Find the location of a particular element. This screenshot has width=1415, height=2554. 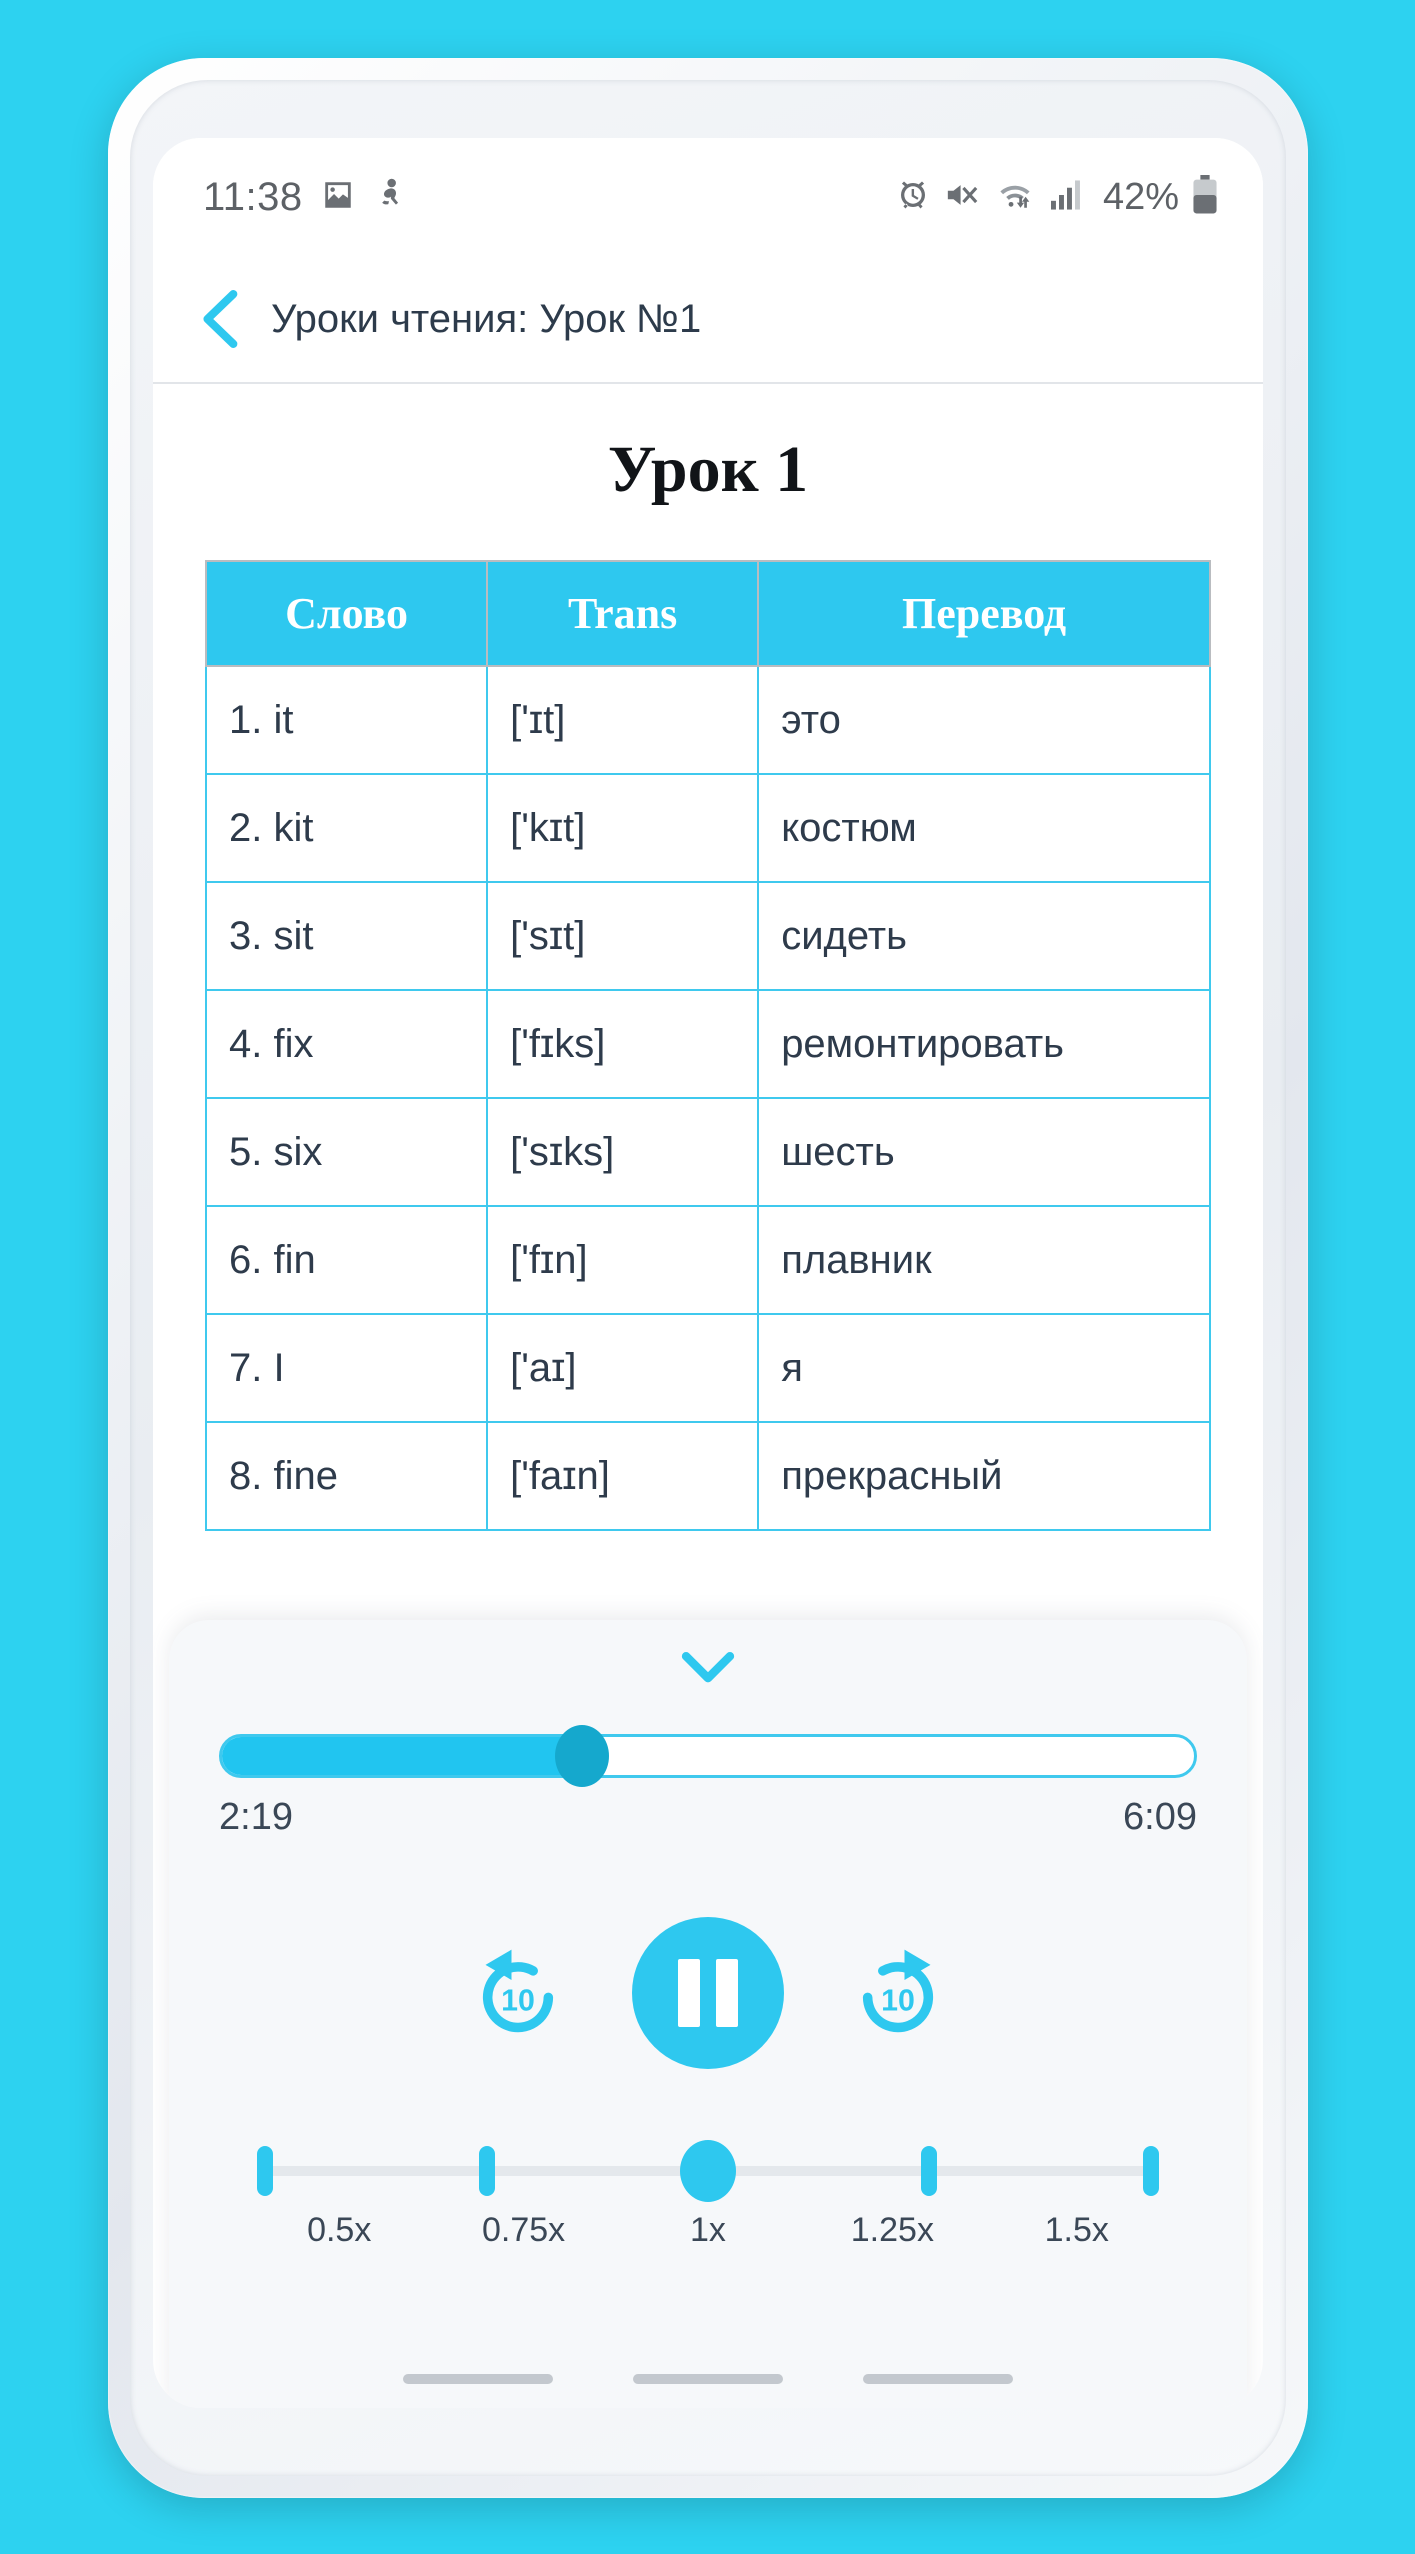

signal-icon is located at coordinates (1067, 197).